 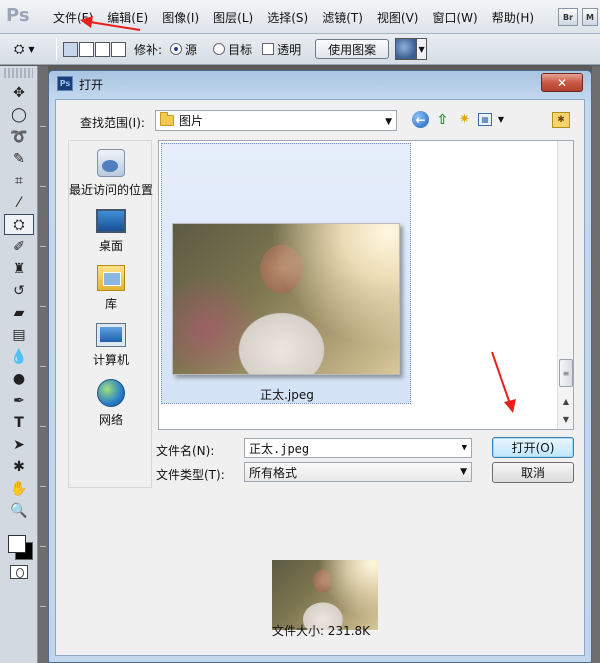 I want to click on type-tool-icon: T, so click(x=19, y=422).